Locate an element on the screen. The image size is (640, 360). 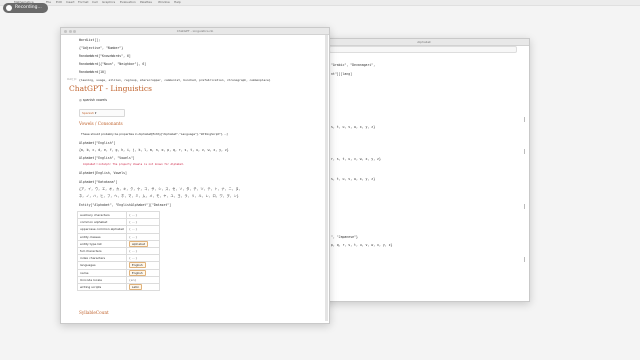
out-label: Out[ ]= is located at coordinates (72, 79).